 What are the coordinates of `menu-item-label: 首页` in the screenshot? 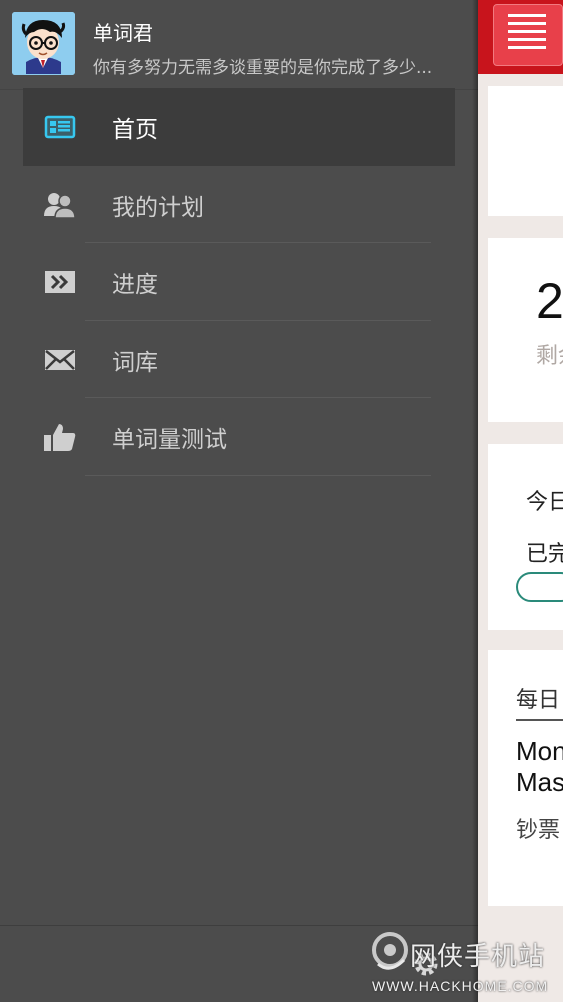 It's located at (135, 130).